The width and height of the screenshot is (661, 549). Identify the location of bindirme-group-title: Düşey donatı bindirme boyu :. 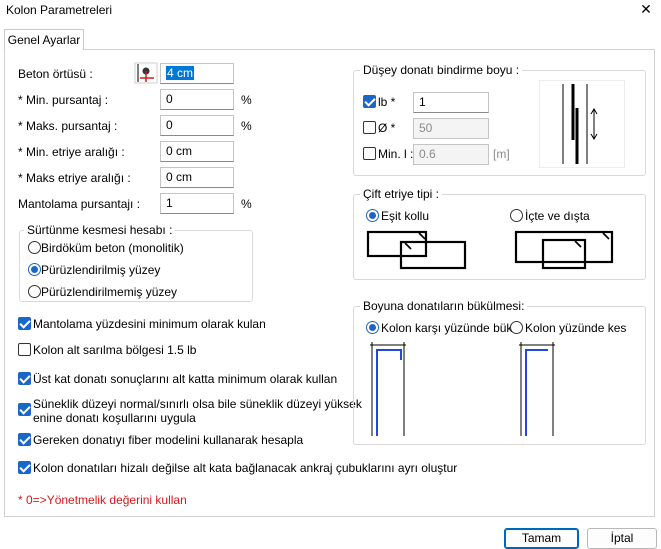
(441, 70).